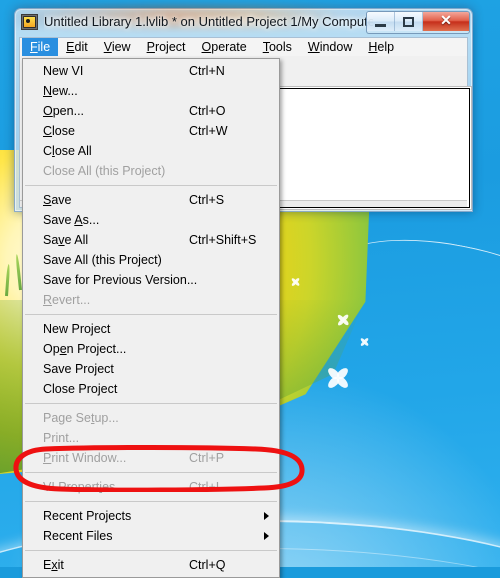 Image resolution: width=500 pixels, height=578 pixels. What do you see at coordinates (151, 565) in the screenshot?
I see `menu-item-exit: Exit Ctrl+Q` at bounding box center [151, 565].